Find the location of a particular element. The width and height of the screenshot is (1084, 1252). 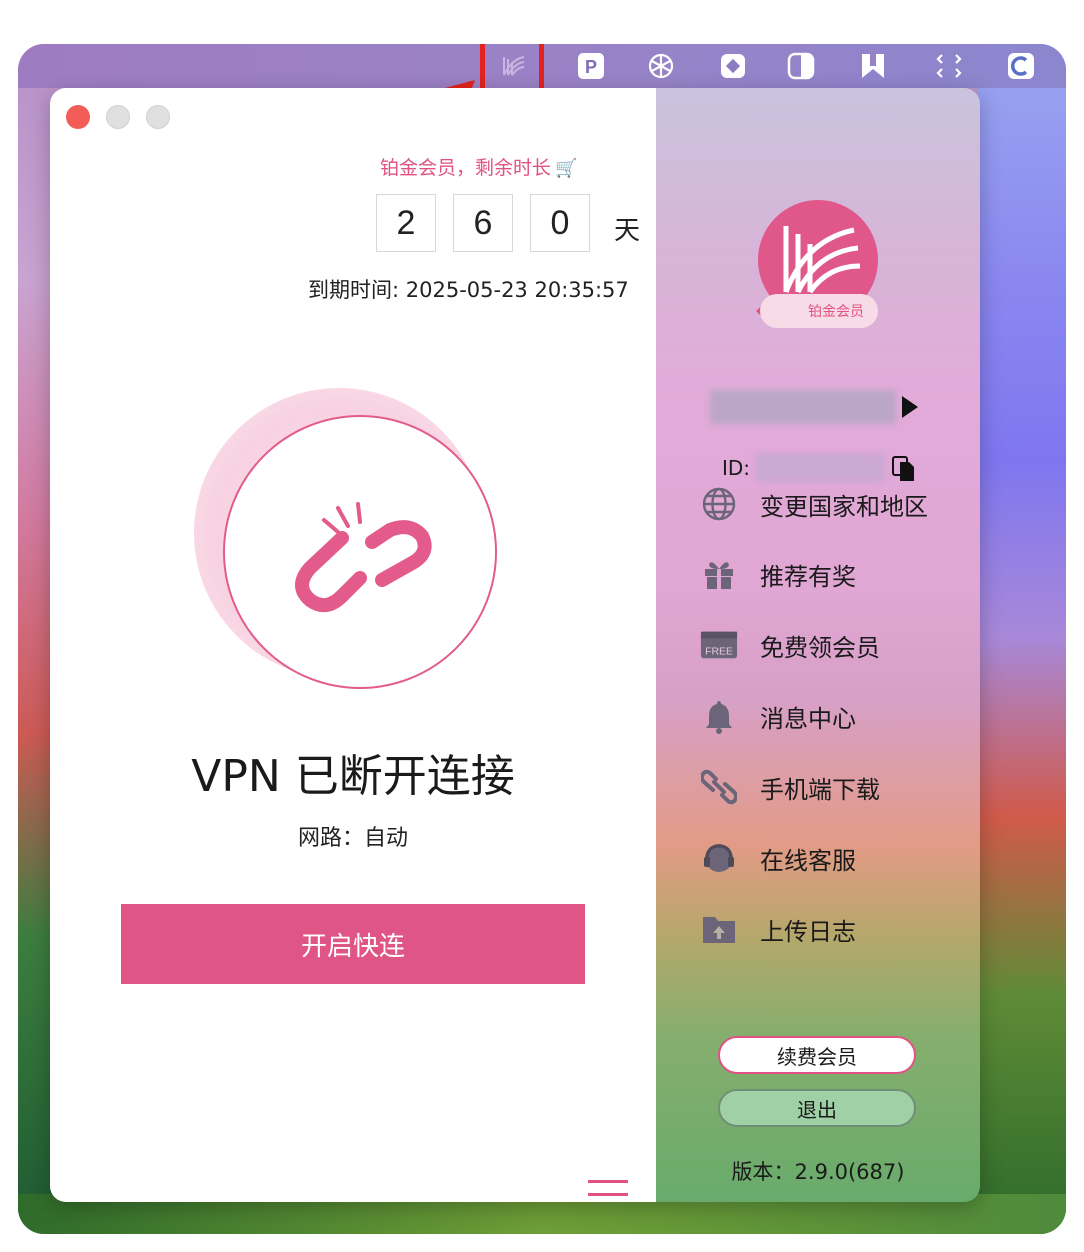

broken-link-icon is located at coordinates (363, 557).